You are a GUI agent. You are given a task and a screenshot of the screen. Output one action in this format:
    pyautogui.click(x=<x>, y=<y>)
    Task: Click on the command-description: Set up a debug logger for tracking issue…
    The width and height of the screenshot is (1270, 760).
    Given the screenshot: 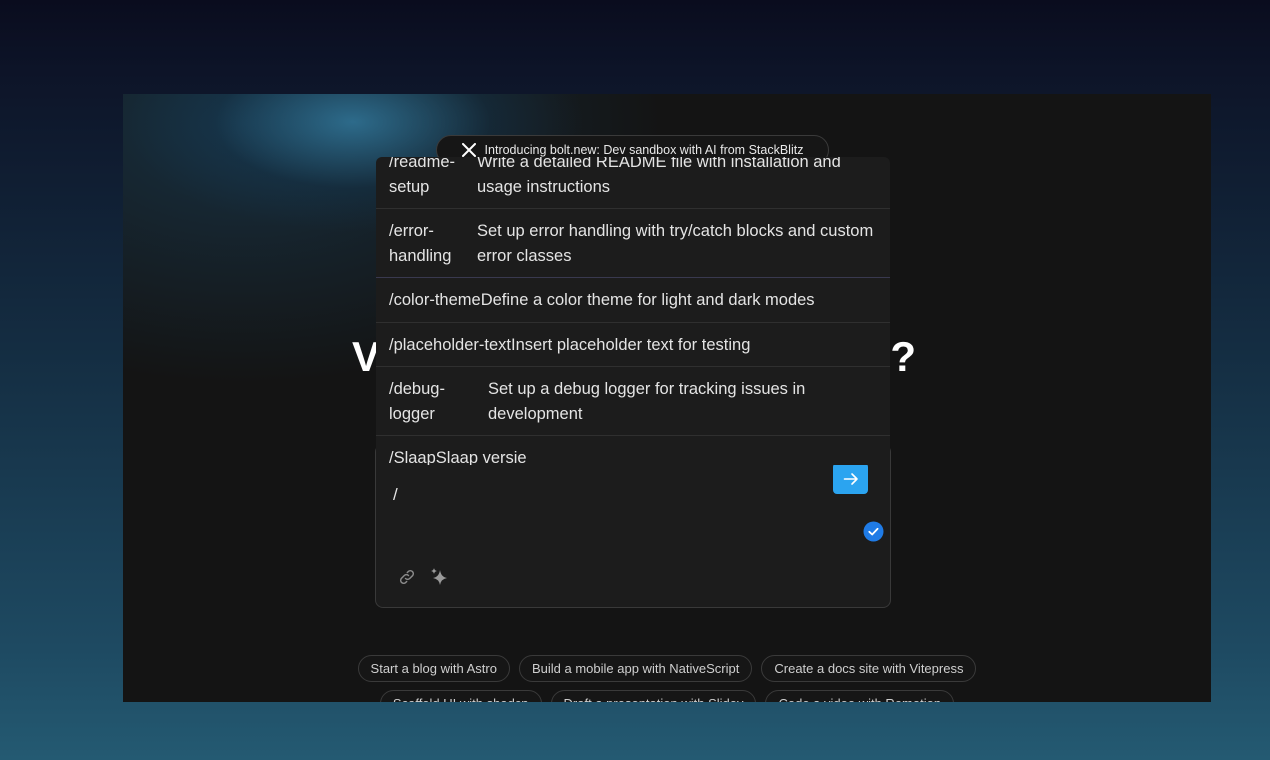 What is the action you would take?
    pyautogui.click(x=647, y=401)
    